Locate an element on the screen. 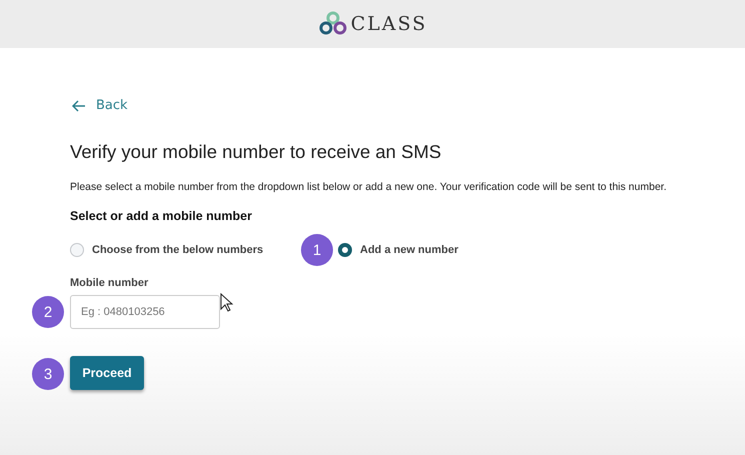 This screenshot has height=455, width=745. mouse-pointer-icon is located at coordinates (227, 303).